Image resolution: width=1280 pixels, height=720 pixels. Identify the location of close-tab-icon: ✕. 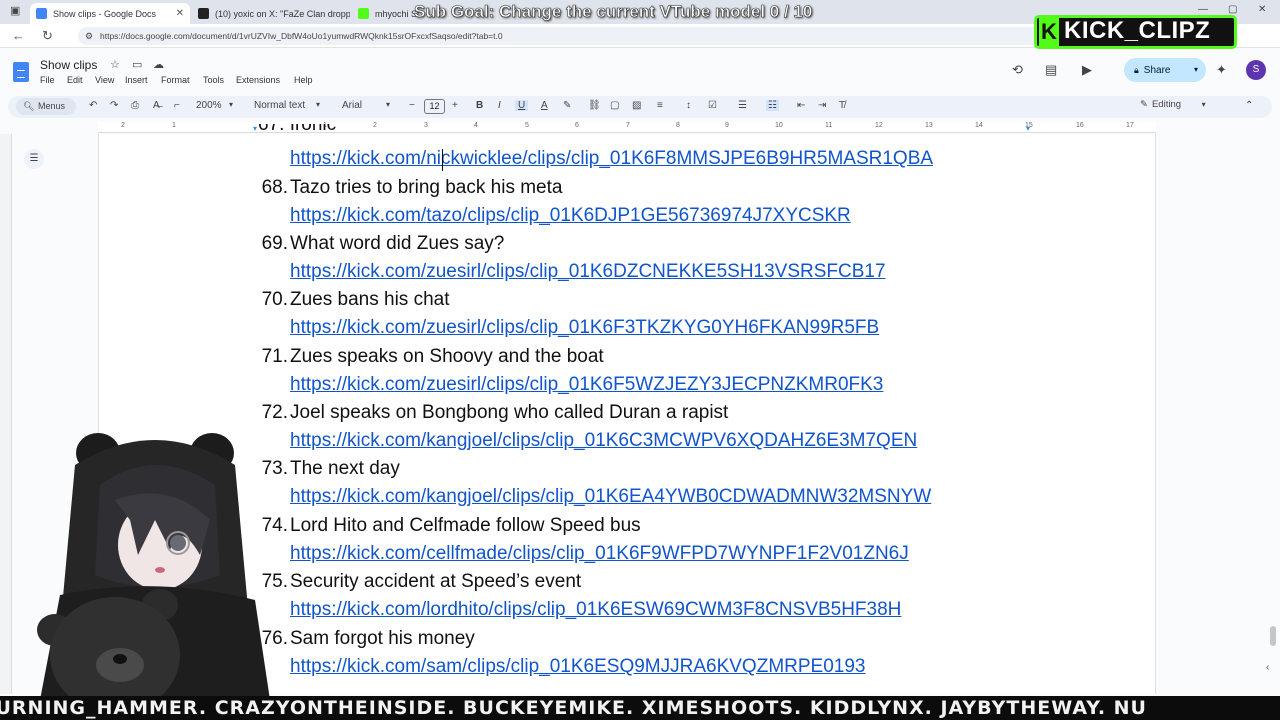
(177, 13).